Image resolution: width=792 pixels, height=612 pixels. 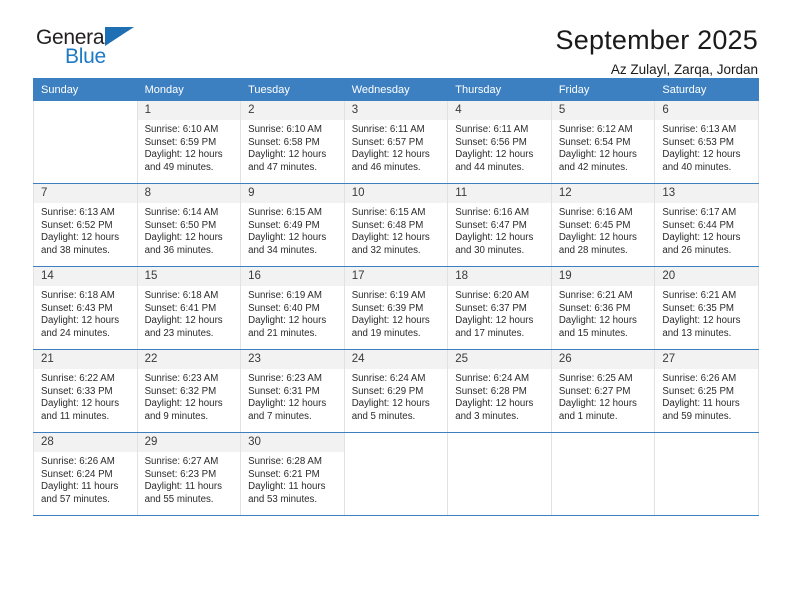 I want to click on day-number: 27, so click(x=706, y=359).